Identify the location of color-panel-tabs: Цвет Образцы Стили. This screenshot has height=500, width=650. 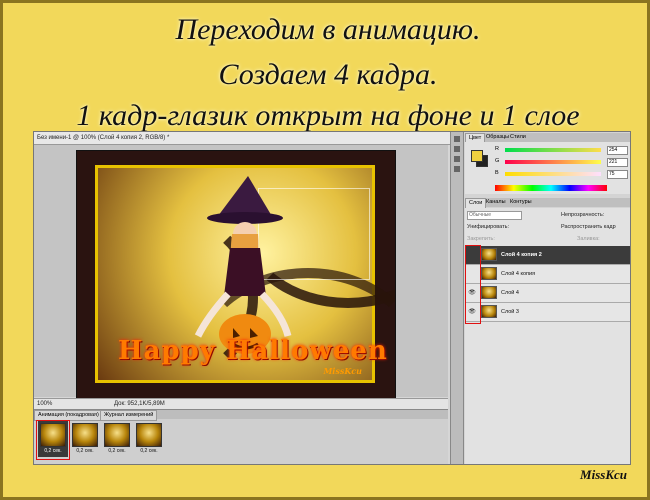
(547, 138).